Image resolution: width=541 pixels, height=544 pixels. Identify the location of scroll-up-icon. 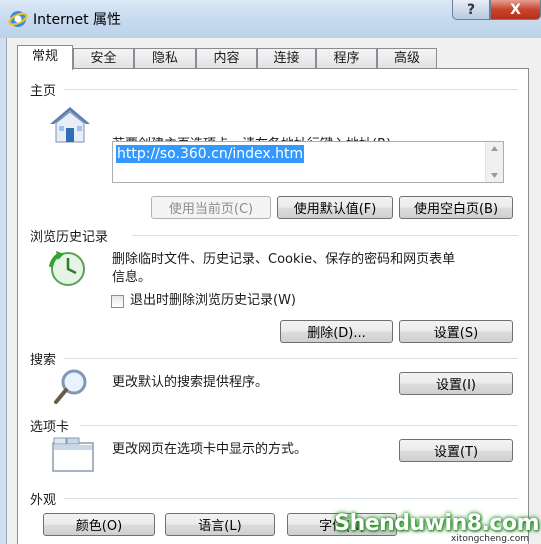
(494, 148).